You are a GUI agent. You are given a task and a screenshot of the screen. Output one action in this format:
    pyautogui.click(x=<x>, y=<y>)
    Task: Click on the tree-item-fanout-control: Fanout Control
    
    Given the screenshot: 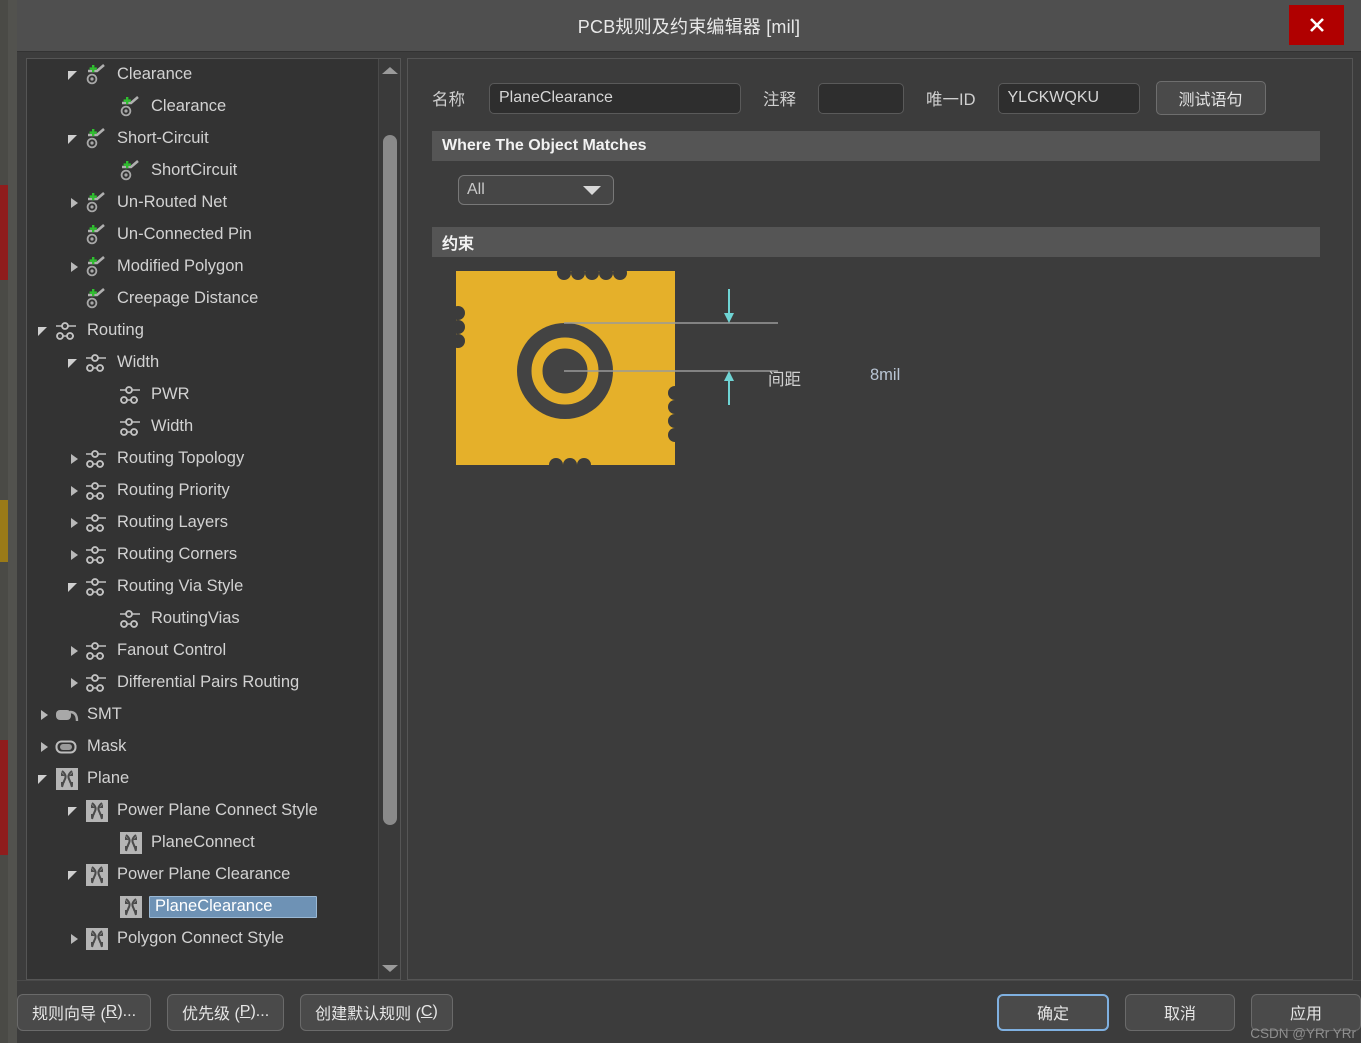 What is the action you would take?
    pyautogui.click(x=202, y=651)
    